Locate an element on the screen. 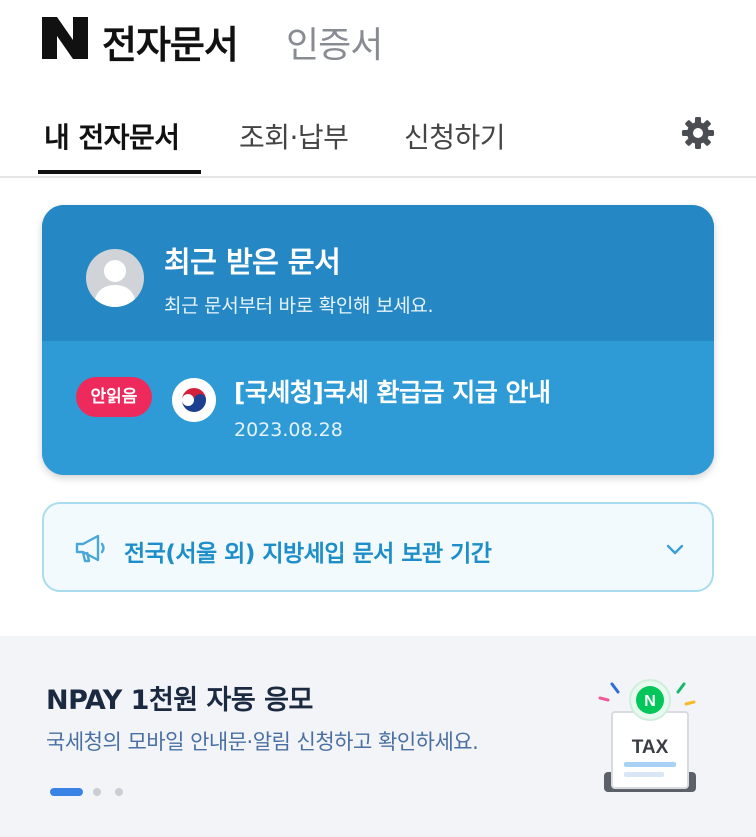 This screenshot has width=756, height=837. tab-bar: 내 전자문서 조회·납부 신청하기 is located at coordinates (378, 139).